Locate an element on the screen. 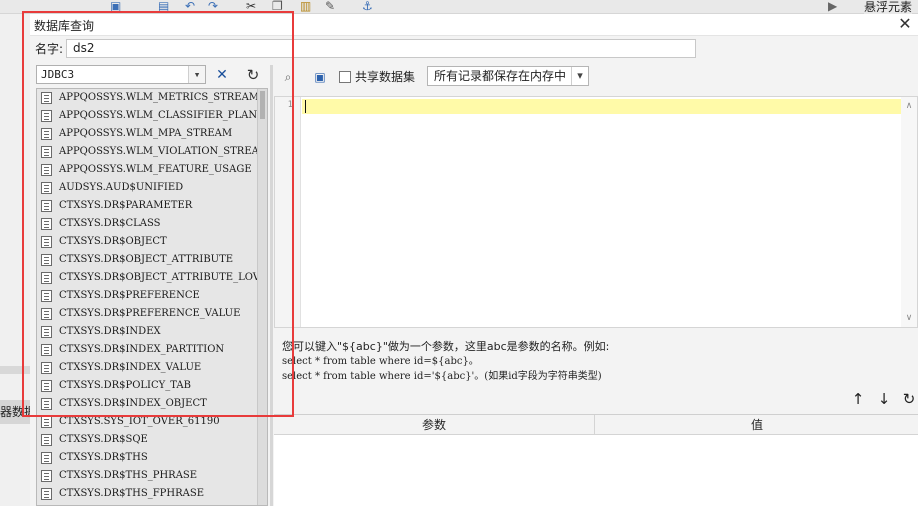 Image resolution: width=918 pixels, height=506 pixels. table-list-item: CTXSYS.SYS_IOT_OVER_61190 is located at coordinates (147, 422).